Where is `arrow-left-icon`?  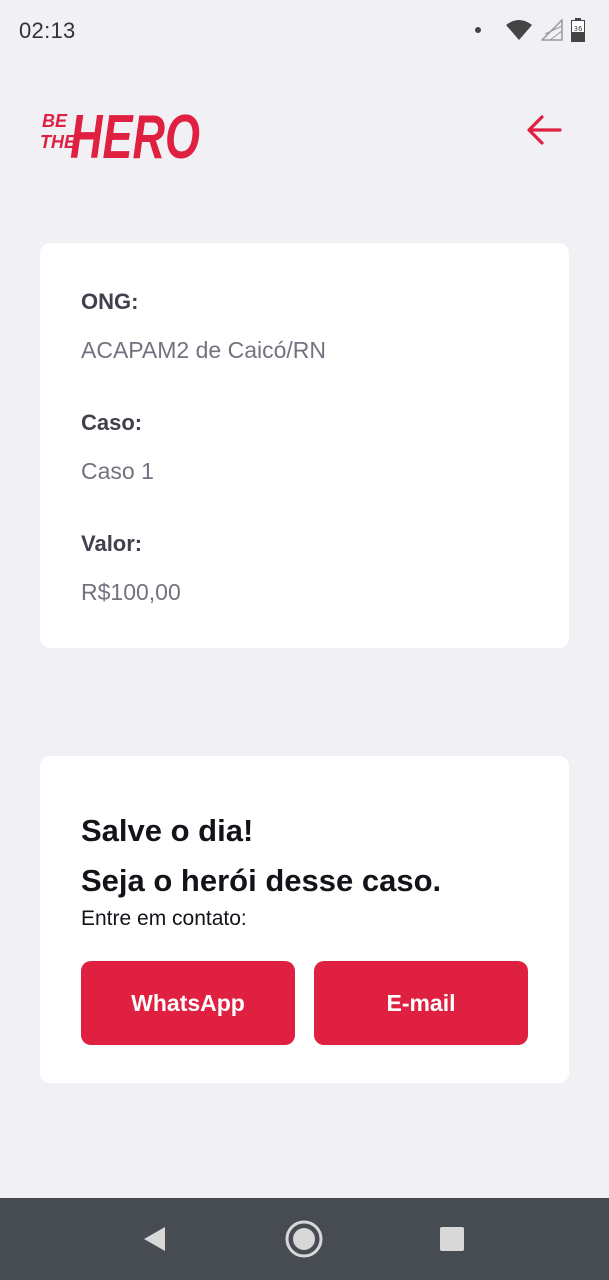
arrow-left-icon is located at coordinates (544, 130).